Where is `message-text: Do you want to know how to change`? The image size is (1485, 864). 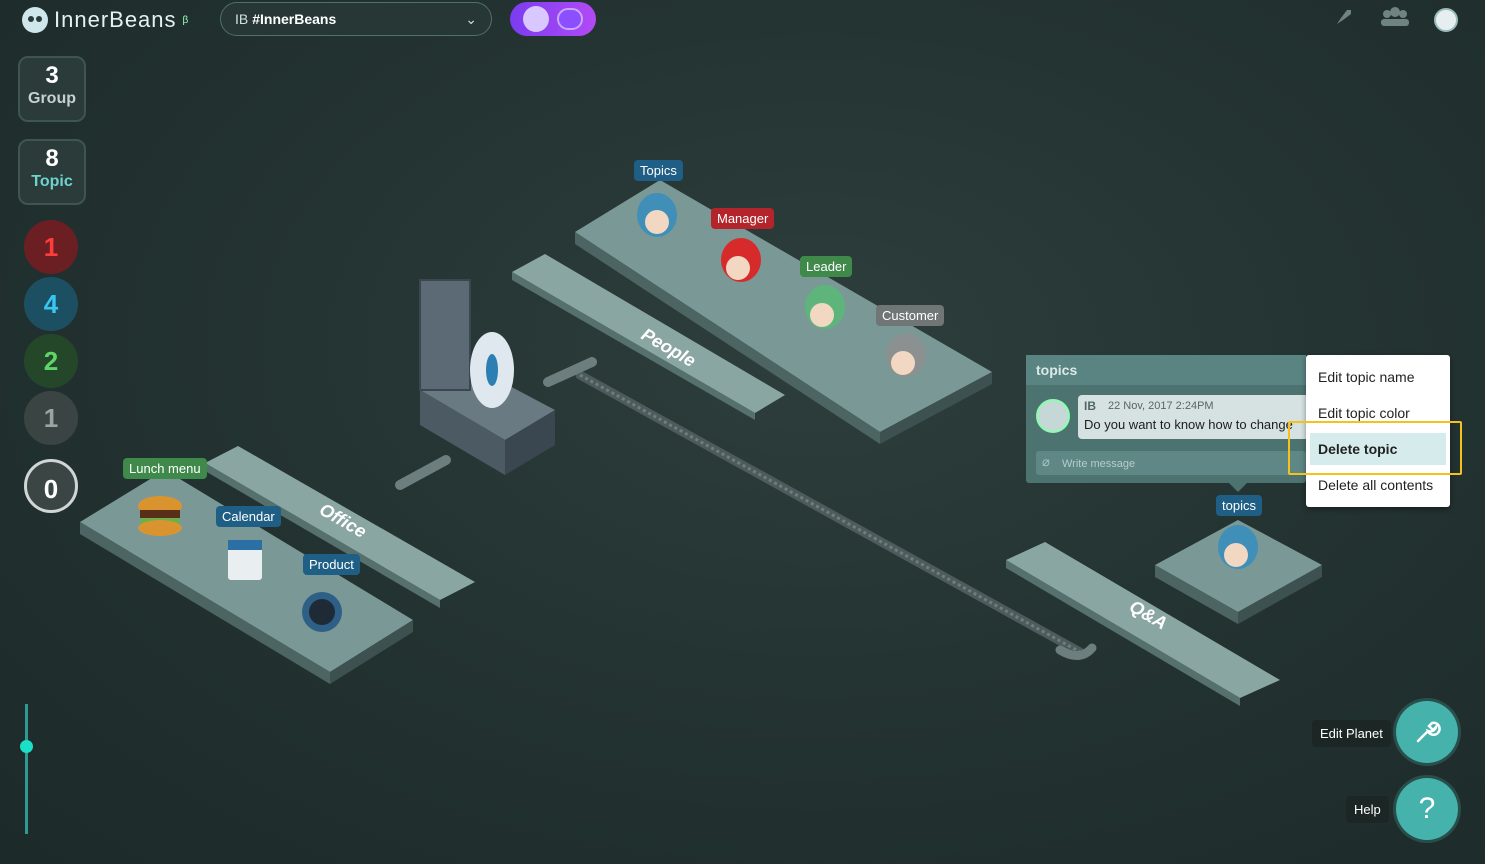
message-text: Do you want to know how to change is located at coordinates (1188, 424).